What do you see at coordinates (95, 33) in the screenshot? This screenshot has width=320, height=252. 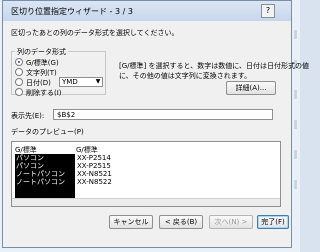 I see `instruction-text: 区切ったあとの列のデータ形式を選択してください。` at bounding box center [95, 33].